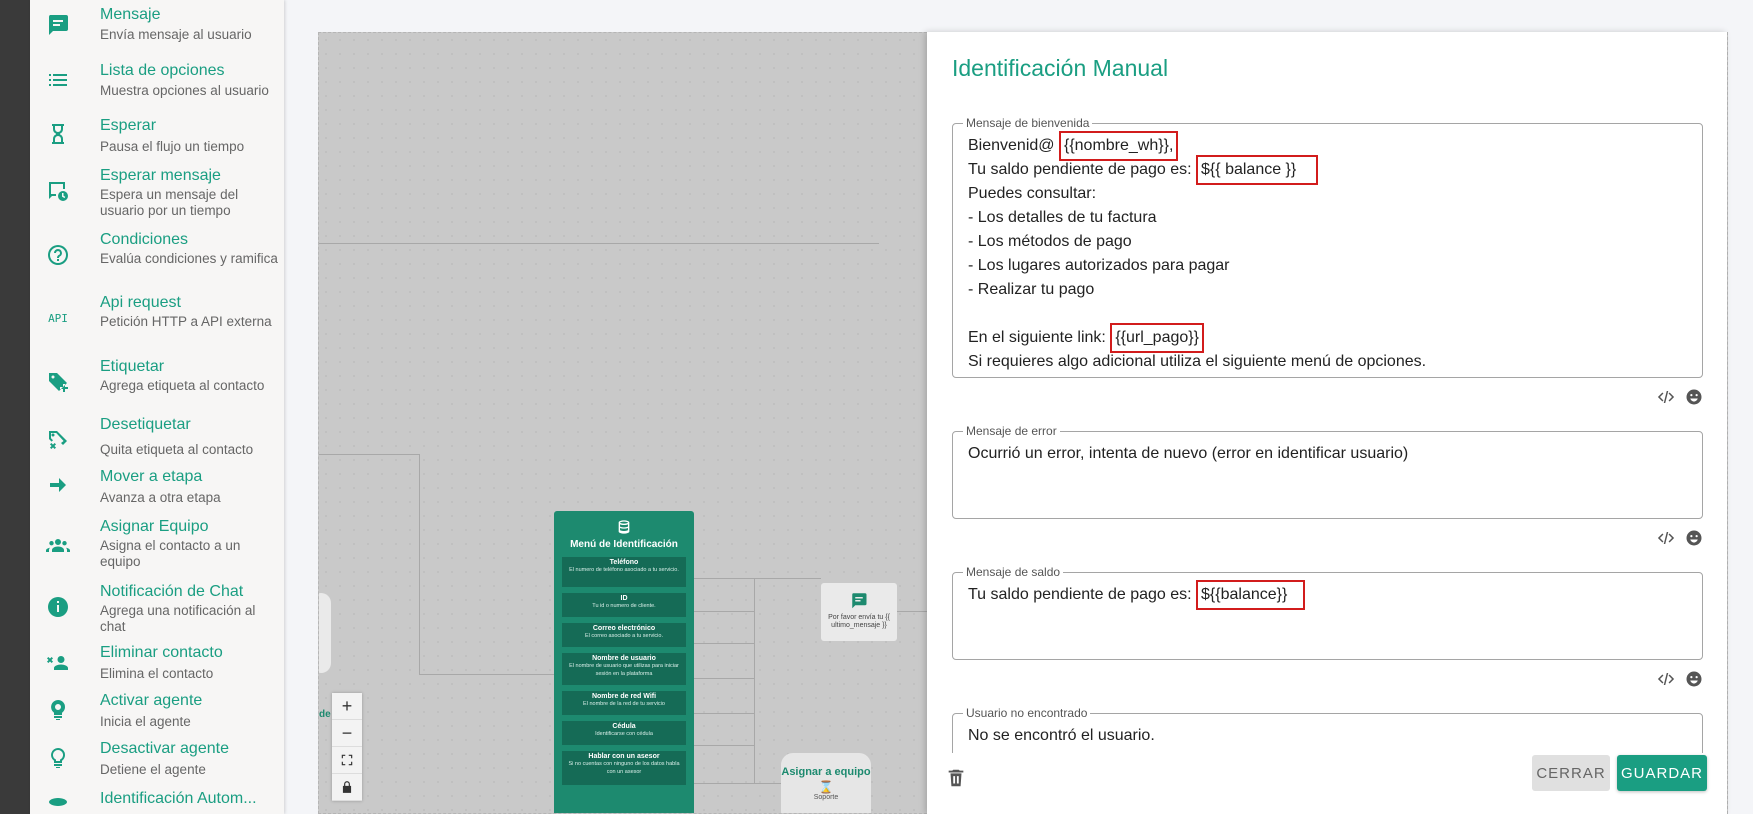 This screenshot has height=814, width=1753. I want to click on flow-node-message: Por favor envía tu {{ ultimo_mensaje }}, so click(859, 612).